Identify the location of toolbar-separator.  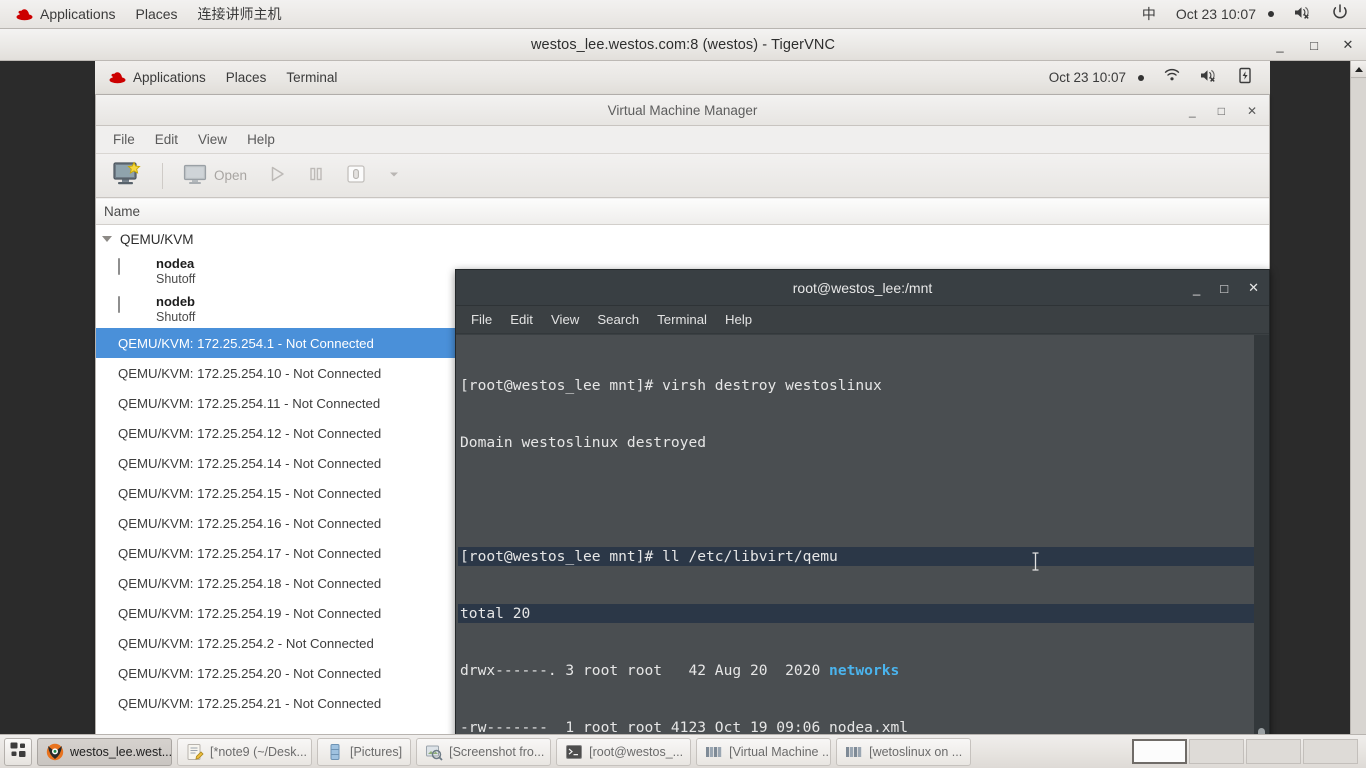
(162, 175).